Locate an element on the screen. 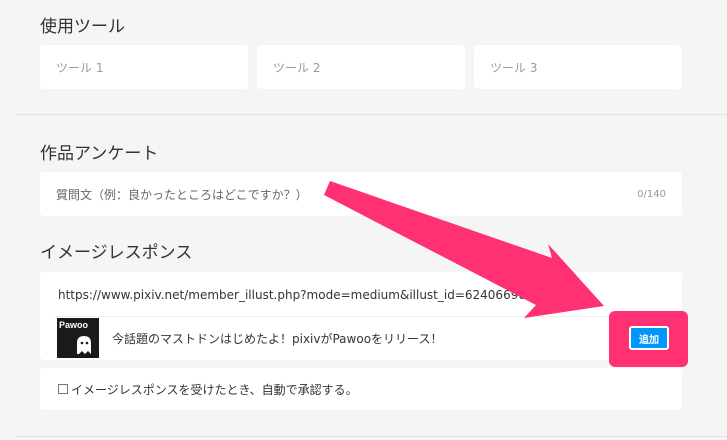  pawoo-thumbnail: Pawoo is located at coordinates (78, 338).